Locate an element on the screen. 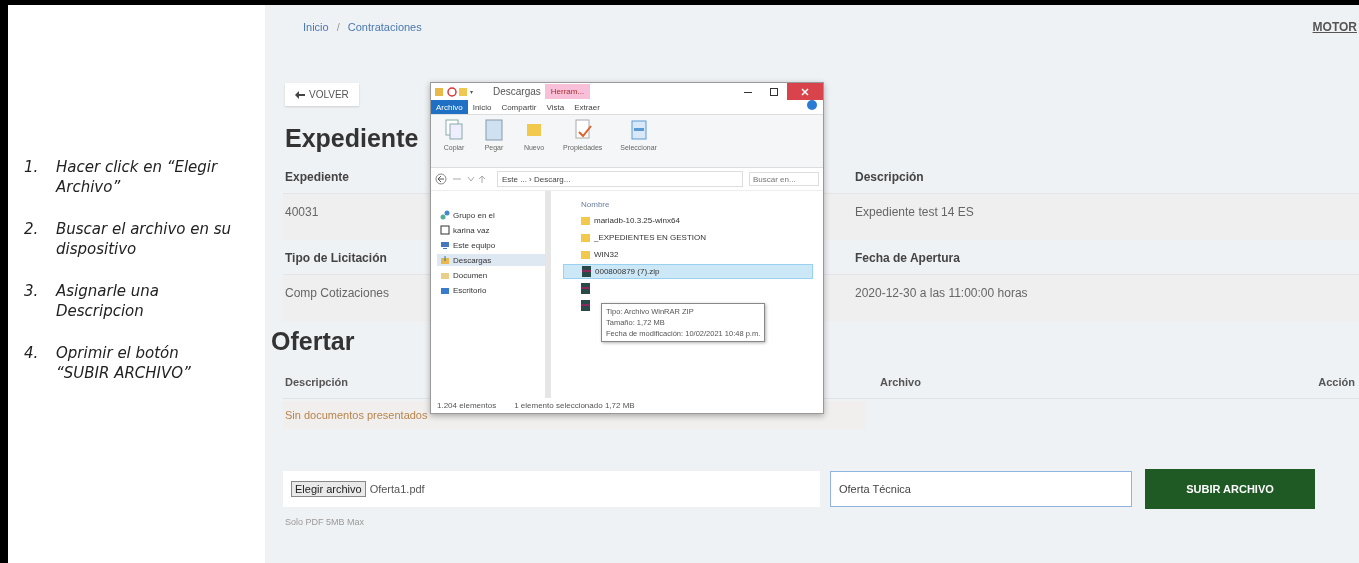 Image resolution: width=1359 pixels, height=563 pixels. section-heading: Ofertar is located at coordinates (313, 341).